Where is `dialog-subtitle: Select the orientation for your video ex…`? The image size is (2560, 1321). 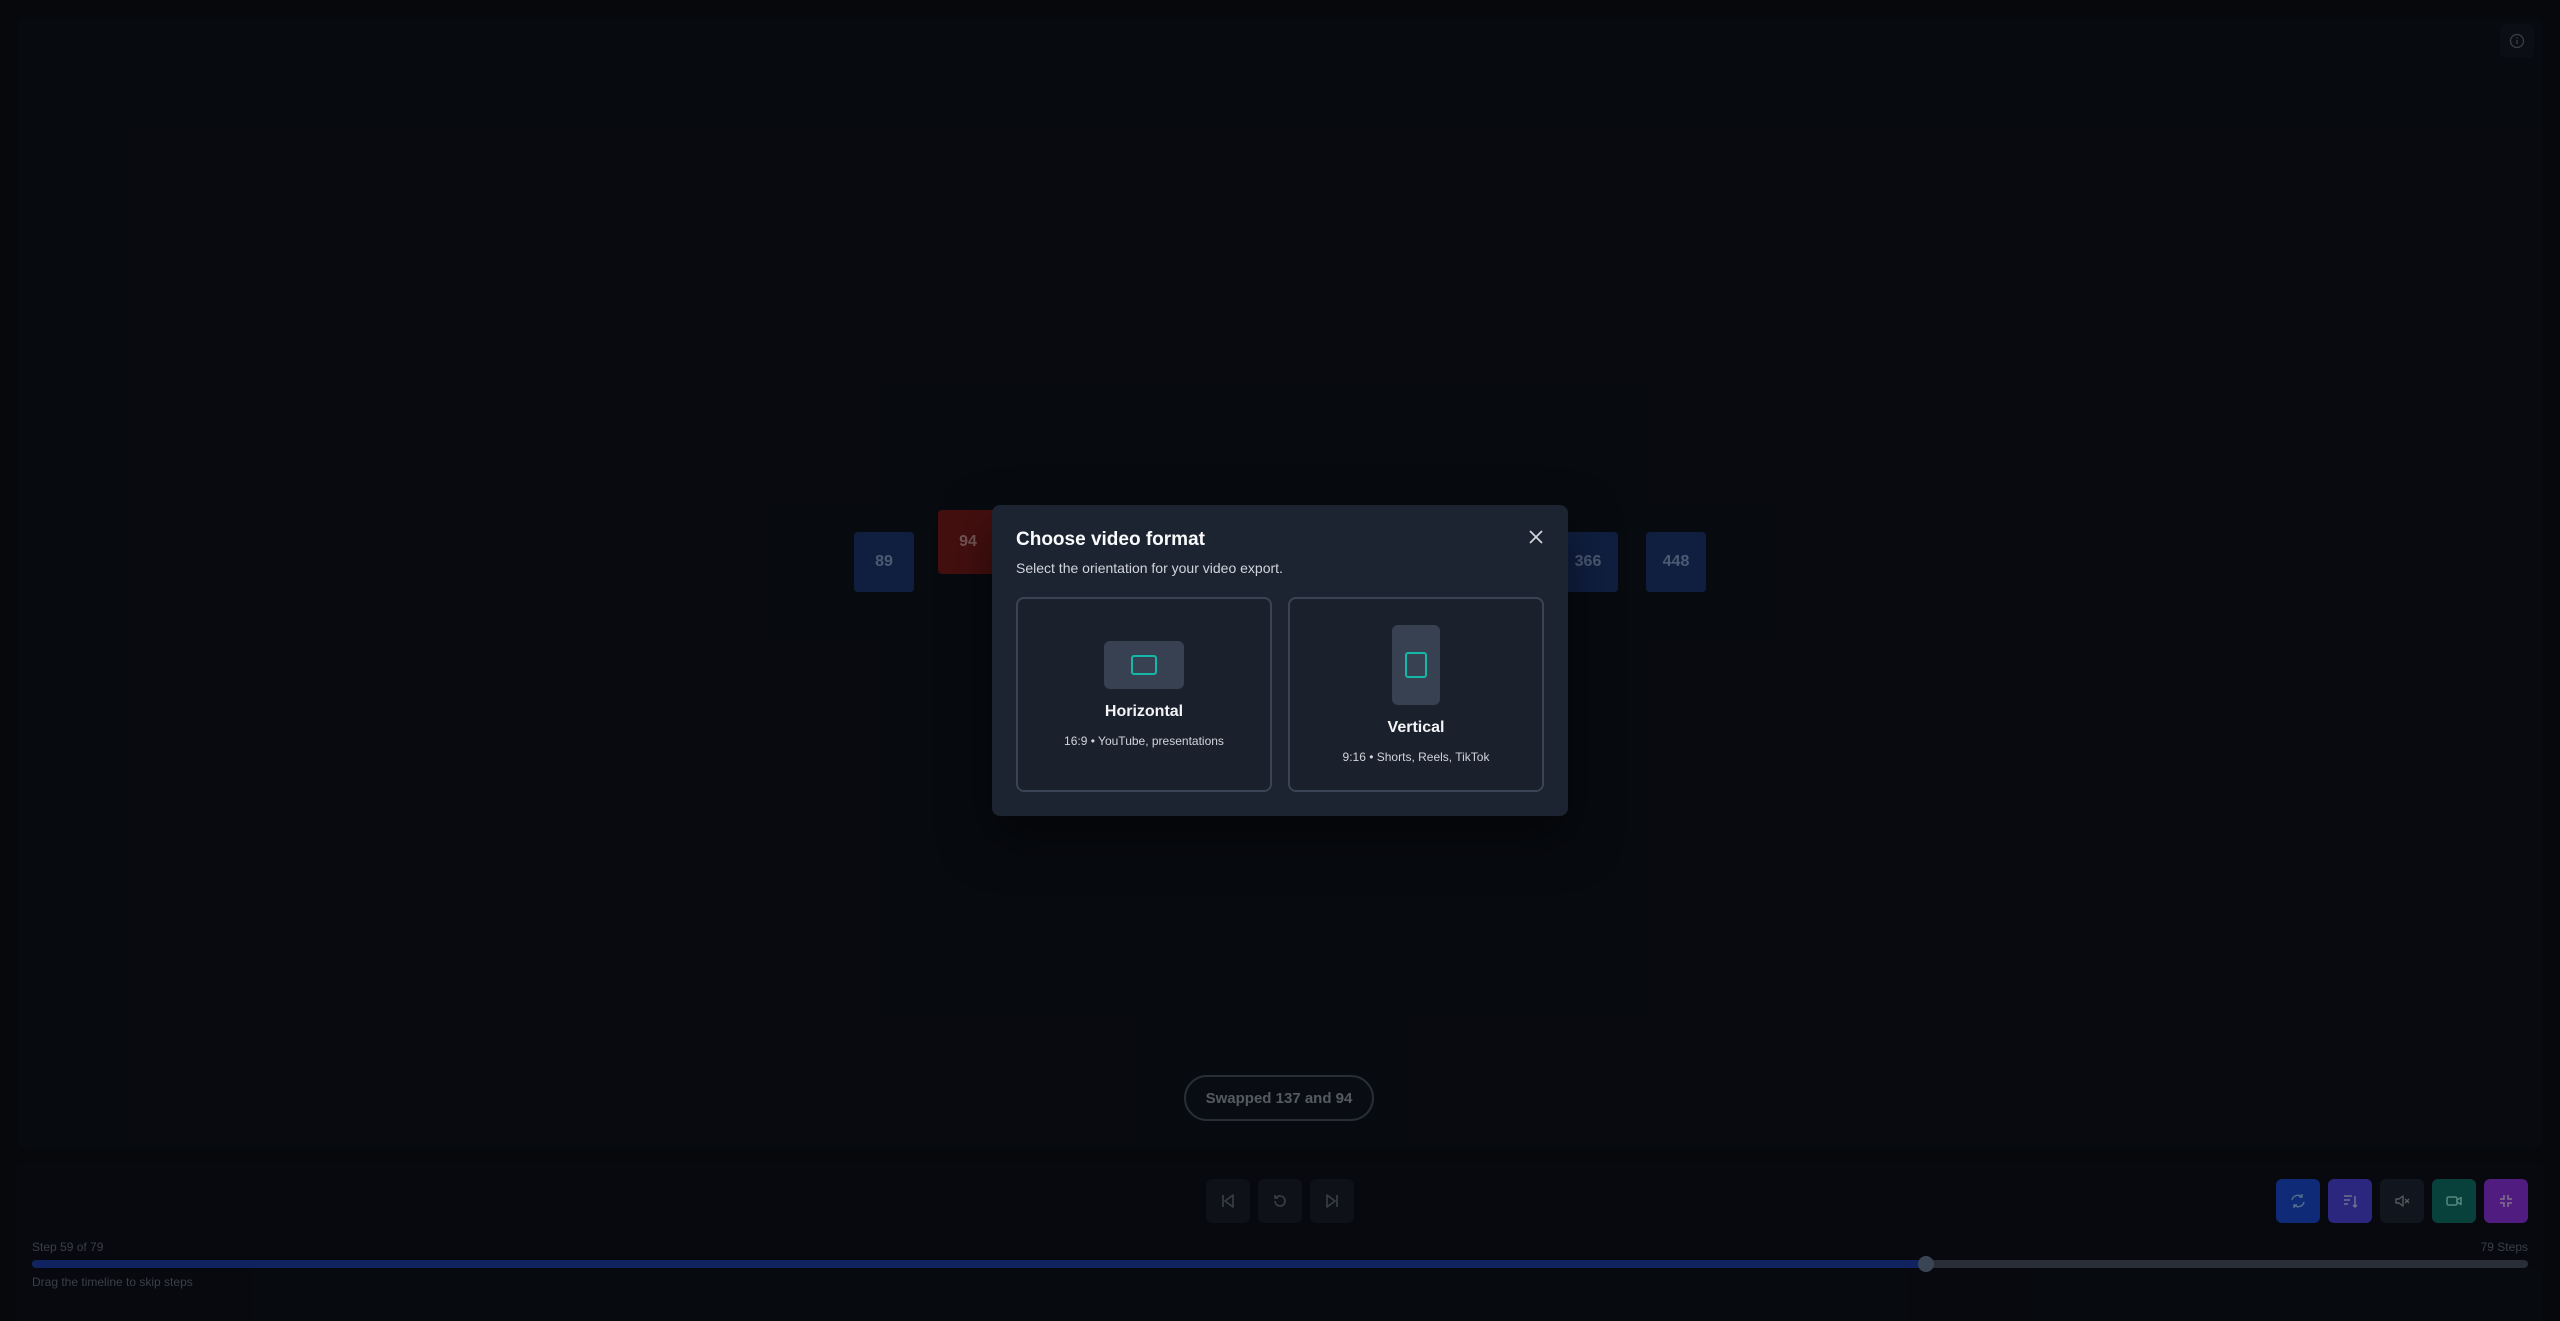
dialog-subtitle: Select the orientation for your video ex… is located at coordinates (1149, 568).